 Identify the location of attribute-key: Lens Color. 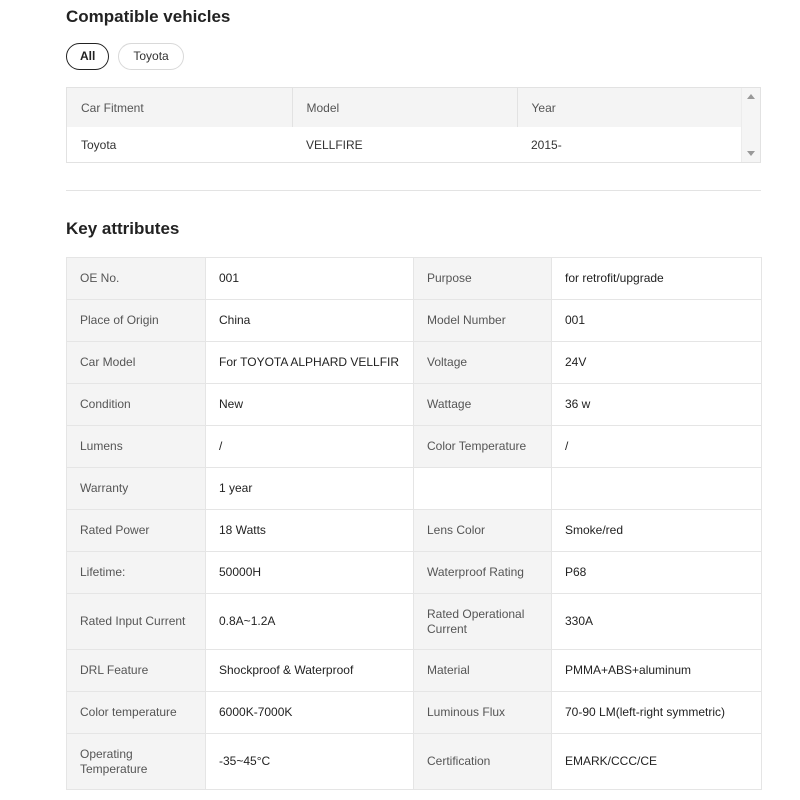
(482, 530).